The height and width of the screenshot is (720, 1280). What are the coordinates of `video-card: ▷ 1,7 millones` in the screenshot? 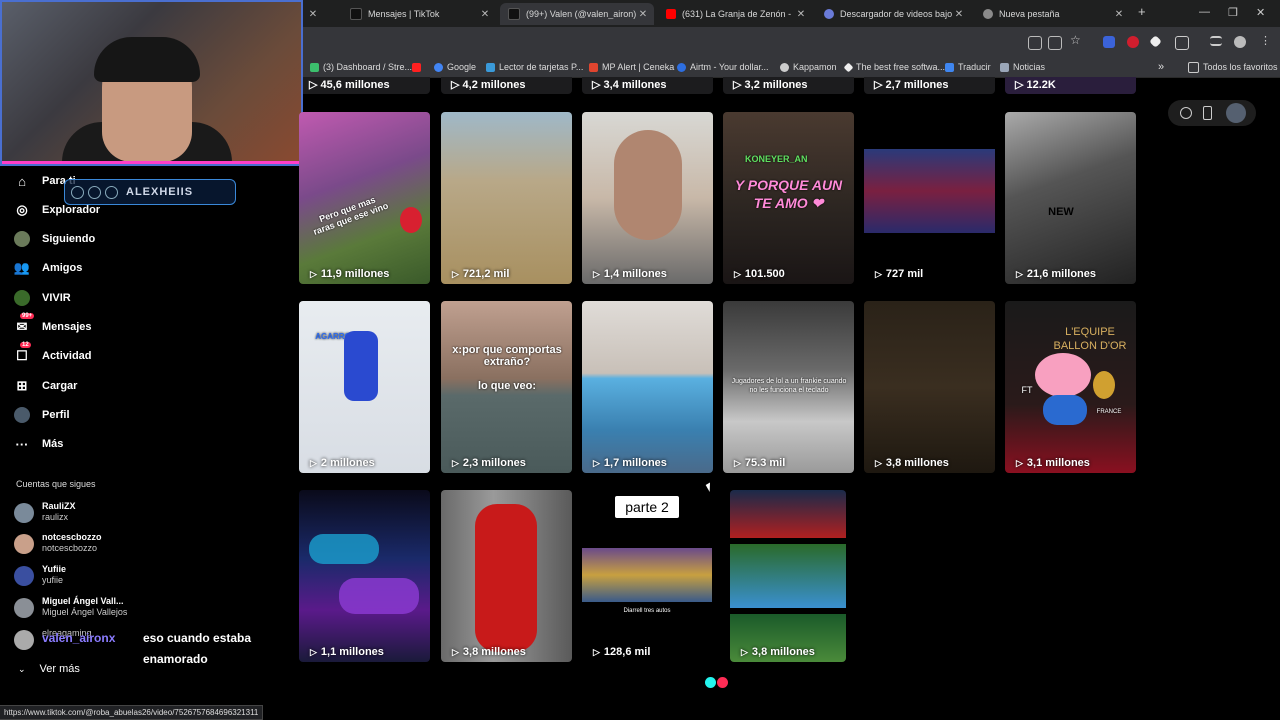 It's located at (647, 387).